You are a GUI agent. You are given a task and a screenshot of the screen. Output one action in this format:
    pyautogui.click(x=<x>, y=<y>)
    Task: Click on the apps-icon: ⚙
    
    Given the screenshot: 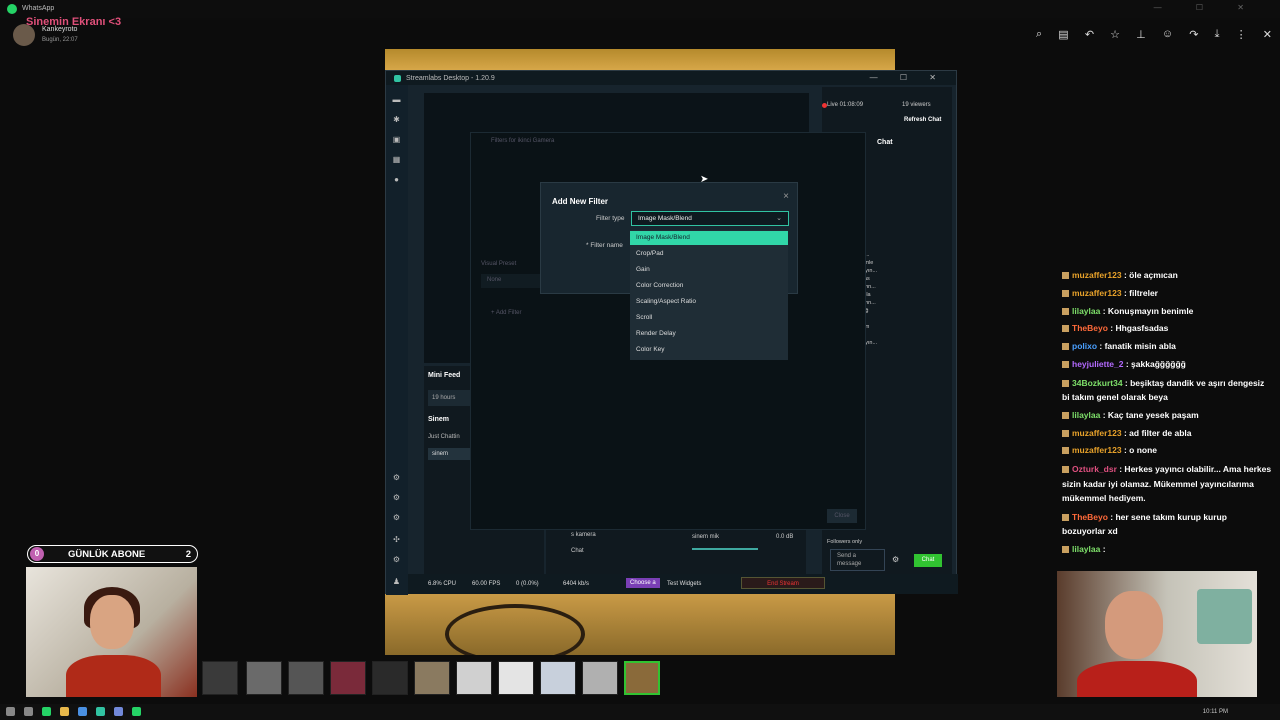 What is the action you would take?
    pyautogui.click(x=396, y=517)
    